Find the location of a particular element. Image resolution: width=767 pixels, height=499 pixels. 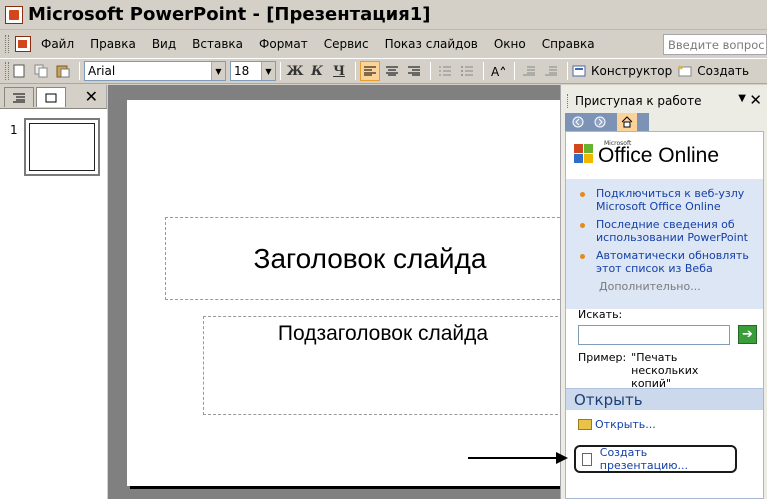

new-slide-icon is located at coordinates (685, 71).